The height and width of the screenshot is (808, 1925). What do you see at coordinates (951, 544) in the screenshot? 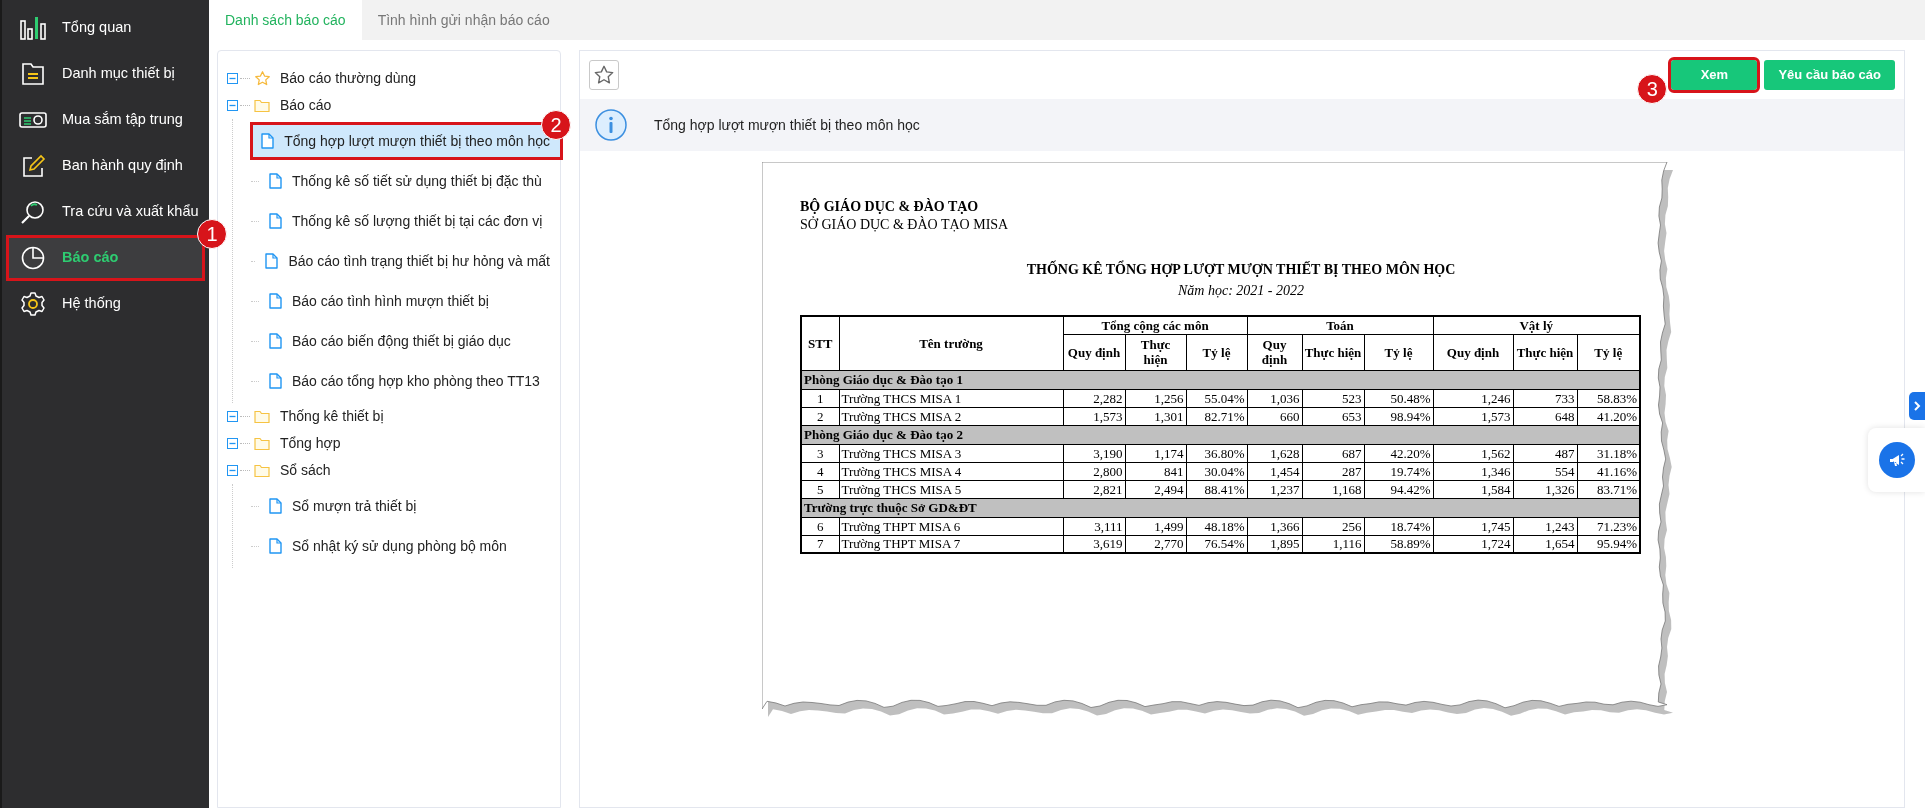
I see `table-cell: Trường THPT MISA 7` at bounding box center [951, 544].